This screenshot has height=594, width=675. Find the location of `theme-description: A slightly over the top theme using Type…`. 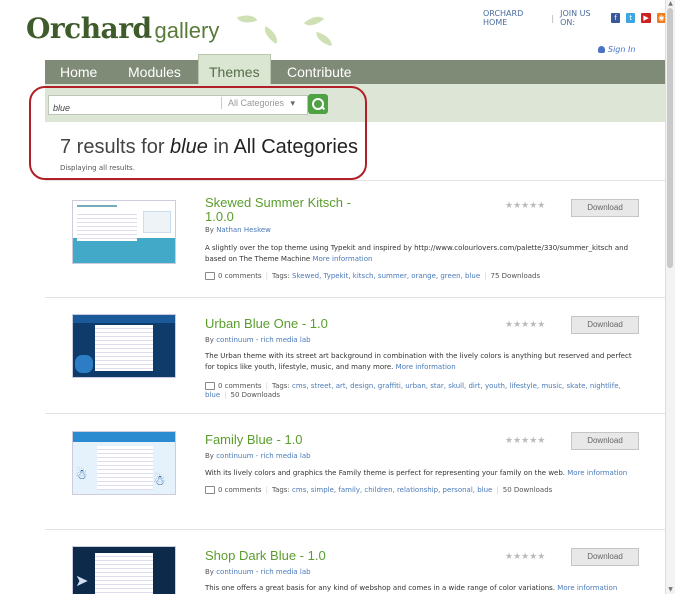

theme-description: A slightly over the top theme using Type… is located at coordinates (421, 254).